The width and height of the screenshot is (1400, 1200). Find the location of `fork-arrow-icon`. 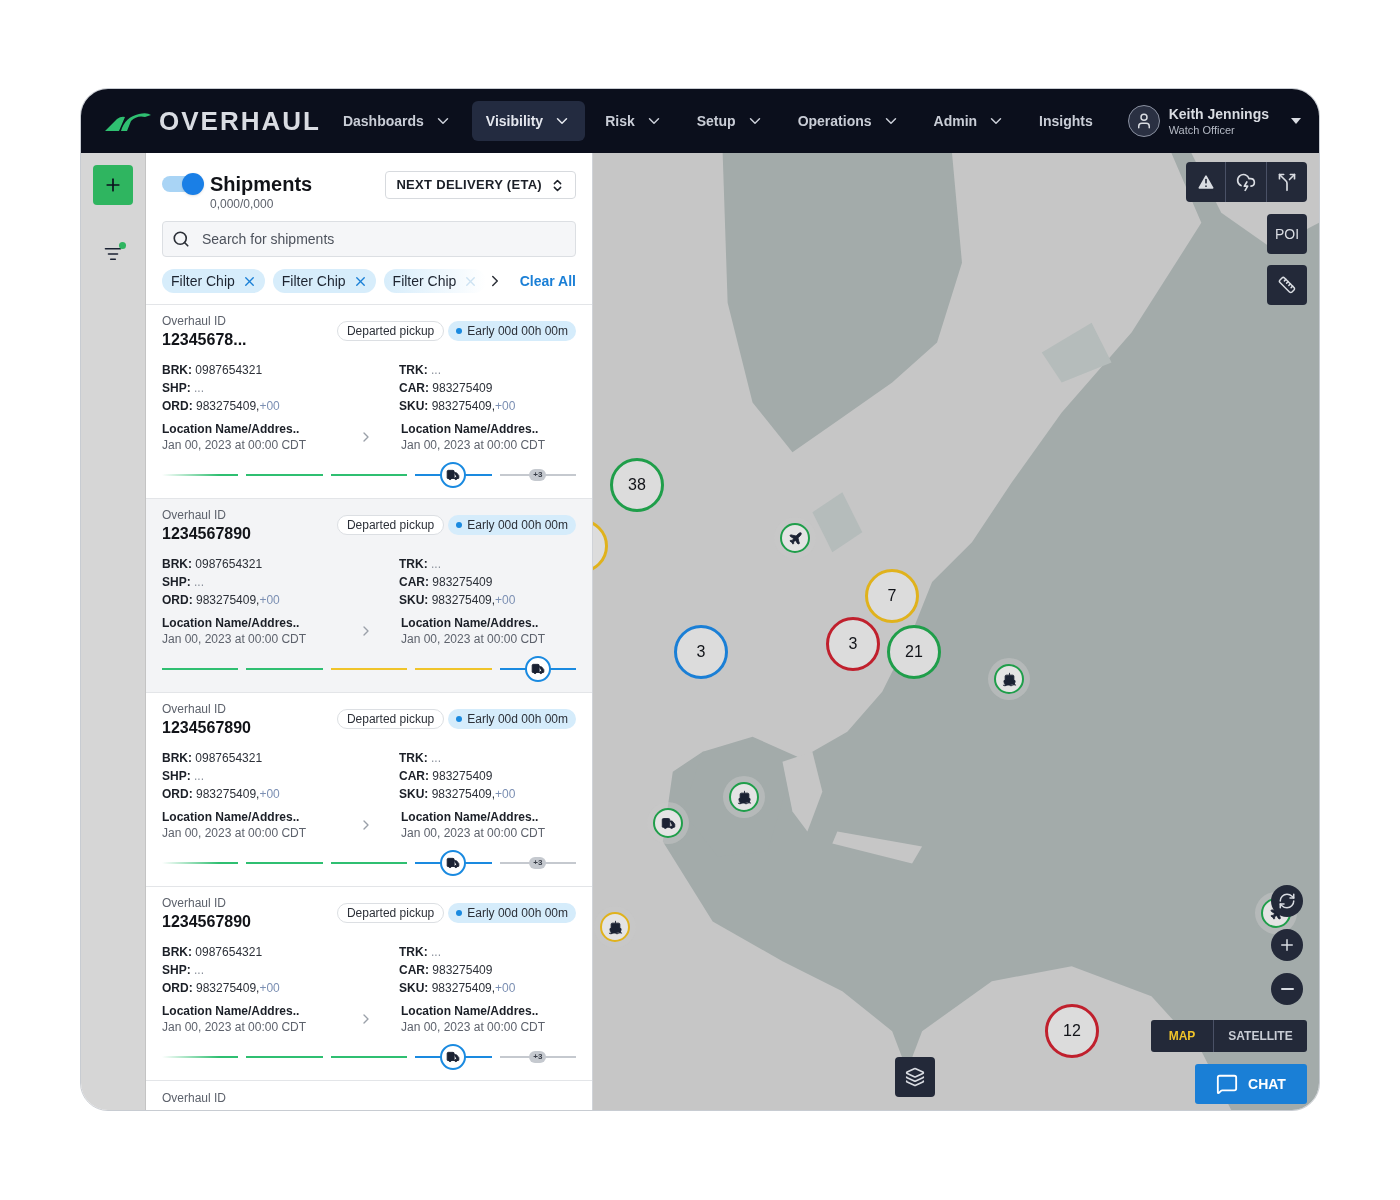

fork-arrow-icon is located at coordinates (1287, 182).